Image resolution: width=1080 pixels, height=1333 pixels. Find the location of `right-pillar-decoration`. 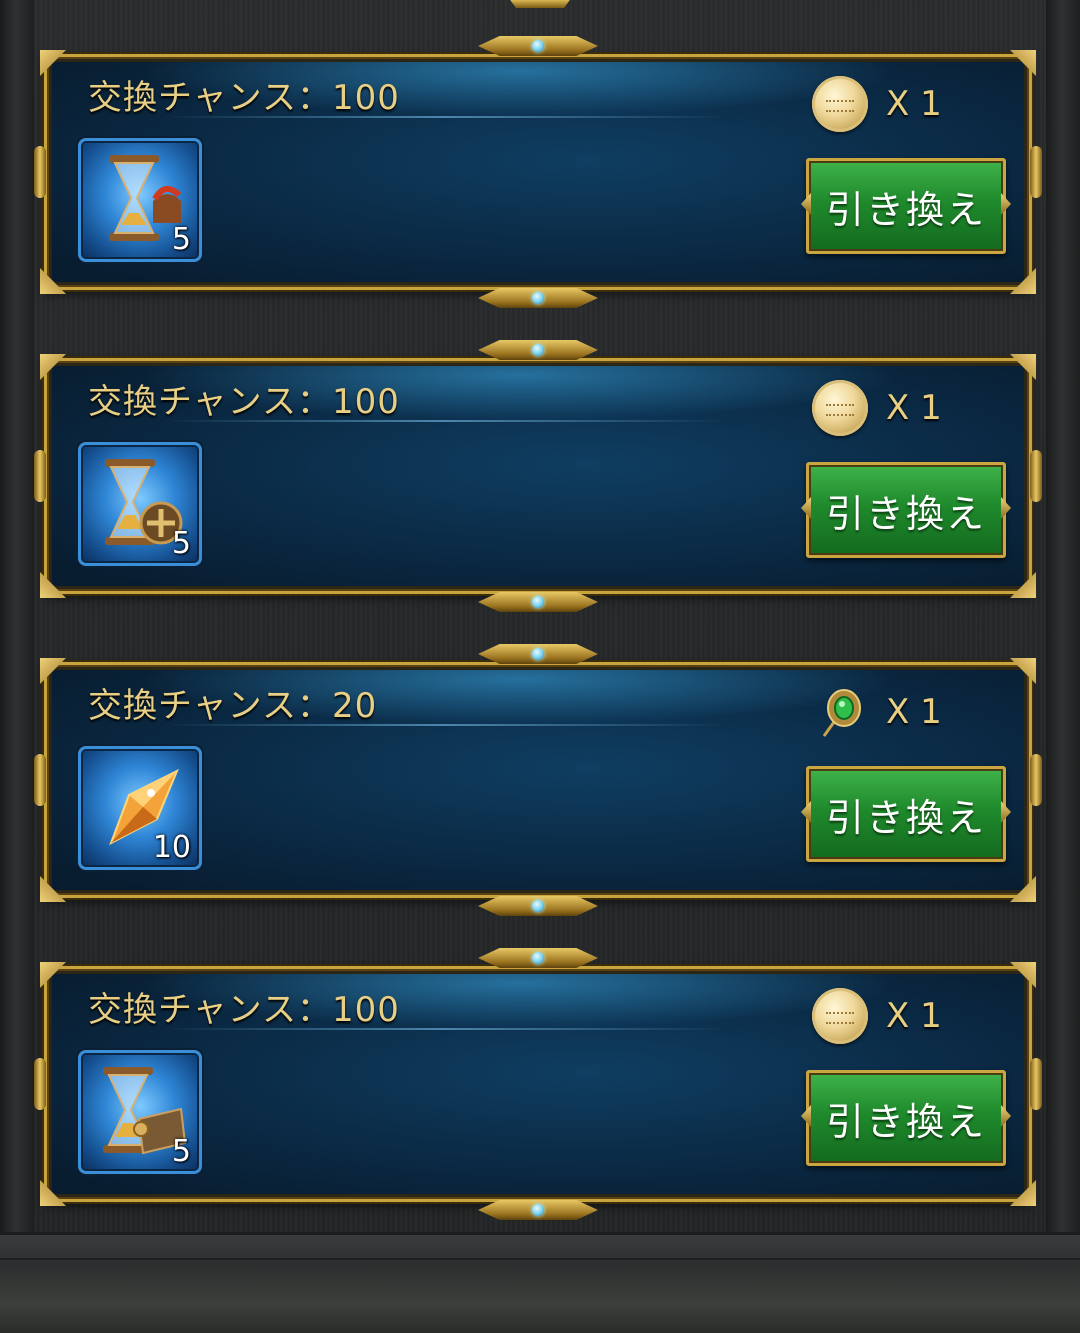

right-pillar-decoration is located at coordinates (1063, 665).